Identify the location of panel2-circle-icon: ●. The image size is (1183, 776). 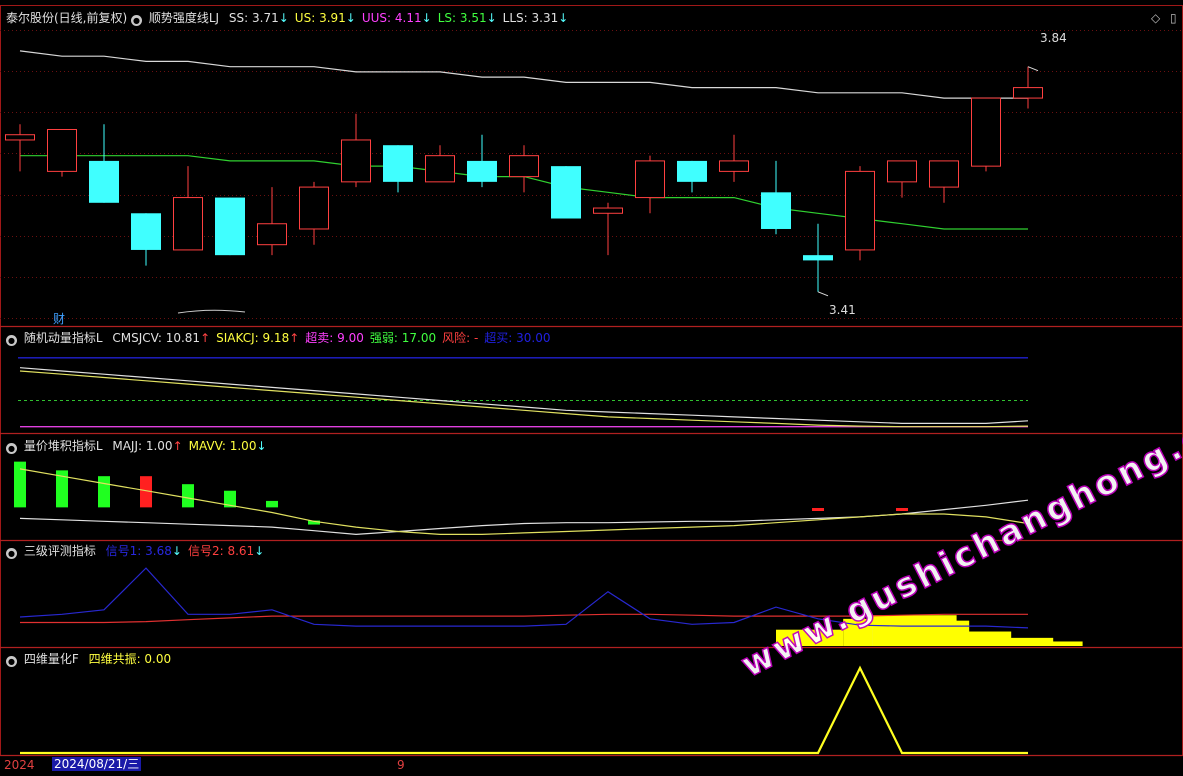
(11, 340).